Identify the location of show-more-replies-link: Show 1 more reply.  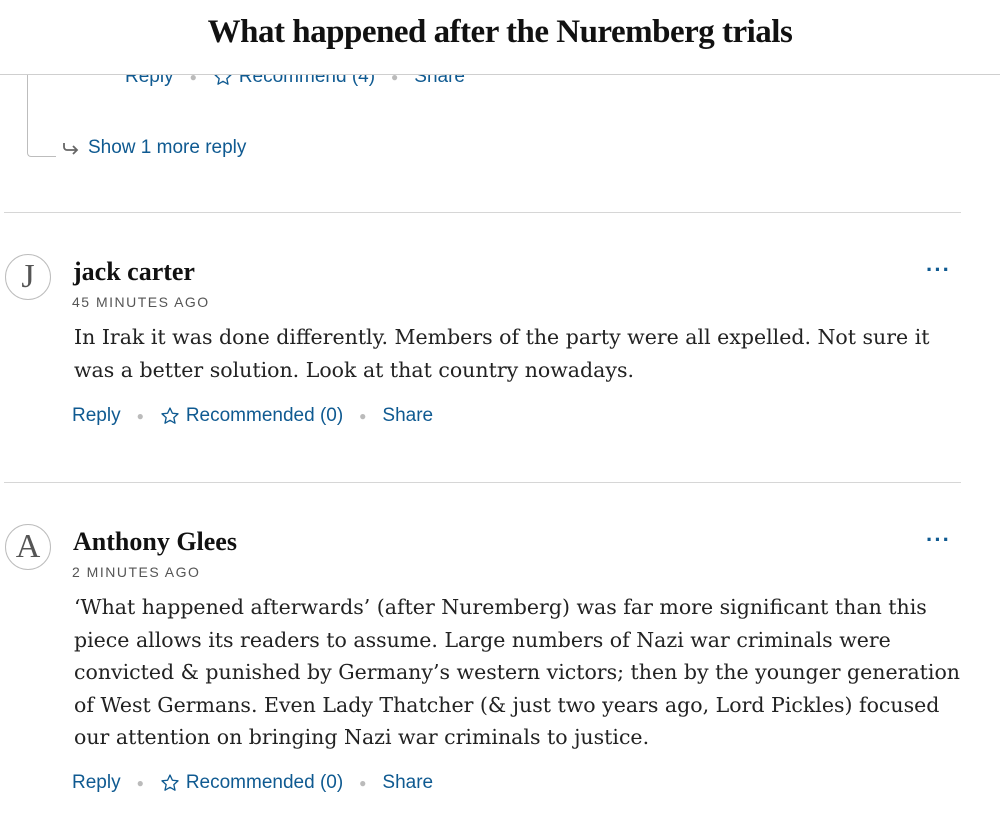
(154, 148).